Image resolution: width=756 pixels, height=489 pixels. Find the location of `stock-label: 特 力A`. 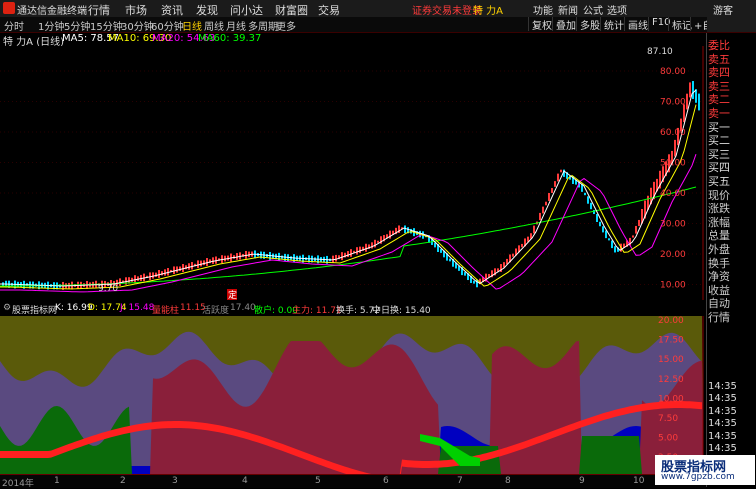

stock-label: 特 力A is located at coordinates (488, 11).